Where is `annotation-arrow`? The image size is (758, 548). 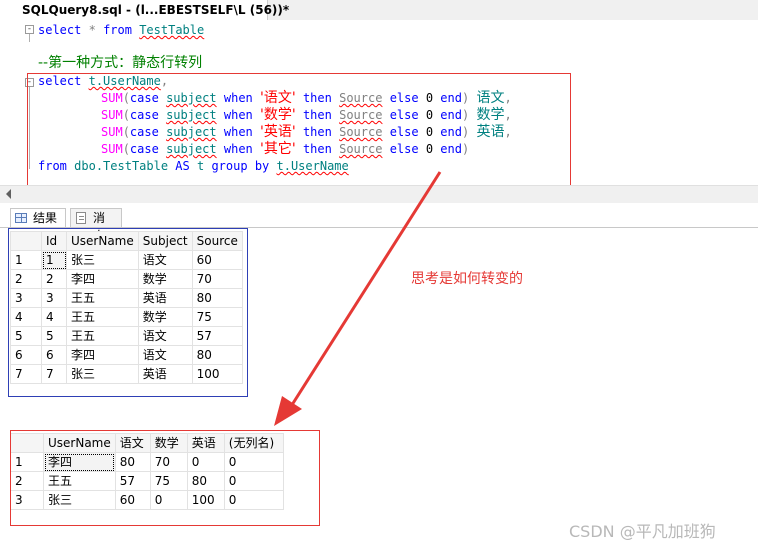
annotation-arrow is located at coordinates (358, 298).